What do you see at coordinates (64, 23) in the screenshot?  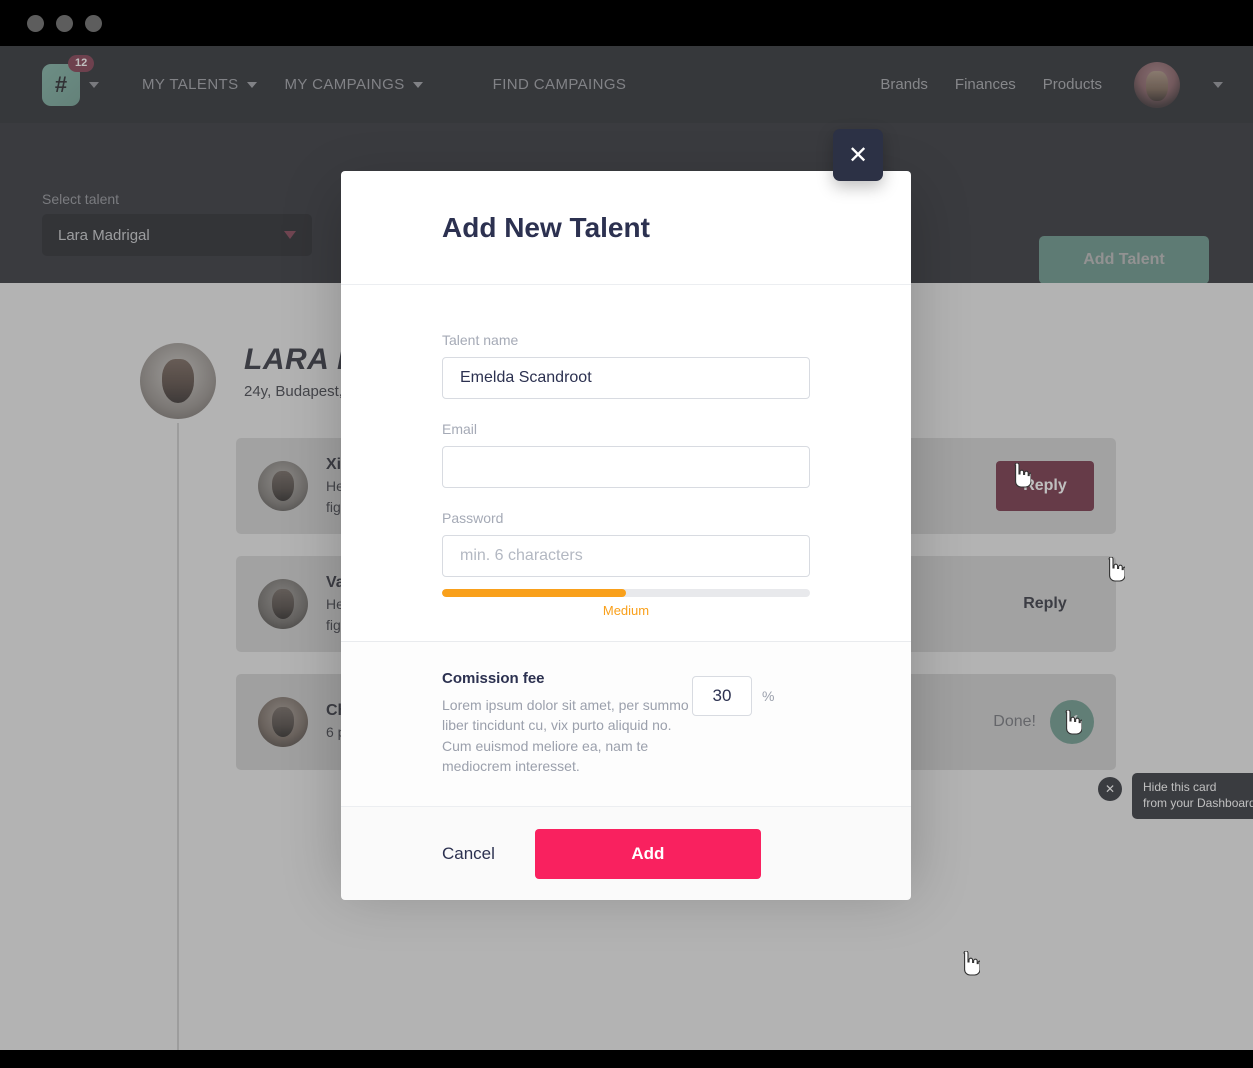 I see `window-minimize-dot` at bounding box center [64, 23].